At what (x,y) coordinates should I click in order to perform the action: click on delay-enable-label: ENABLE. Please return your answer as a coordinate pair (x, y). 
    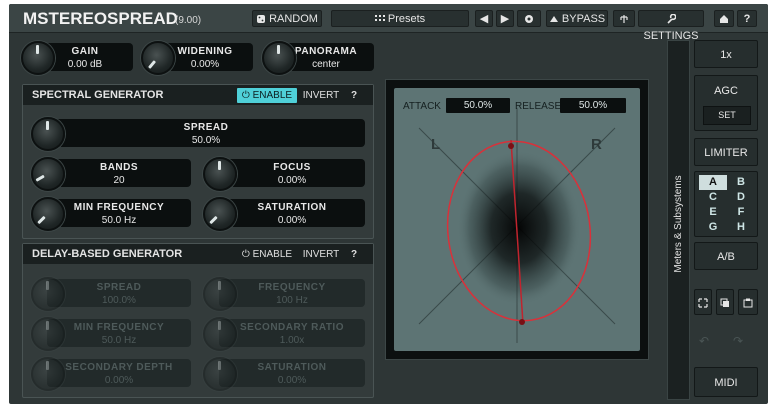
    Looking at the image, I should click on (272, 254).